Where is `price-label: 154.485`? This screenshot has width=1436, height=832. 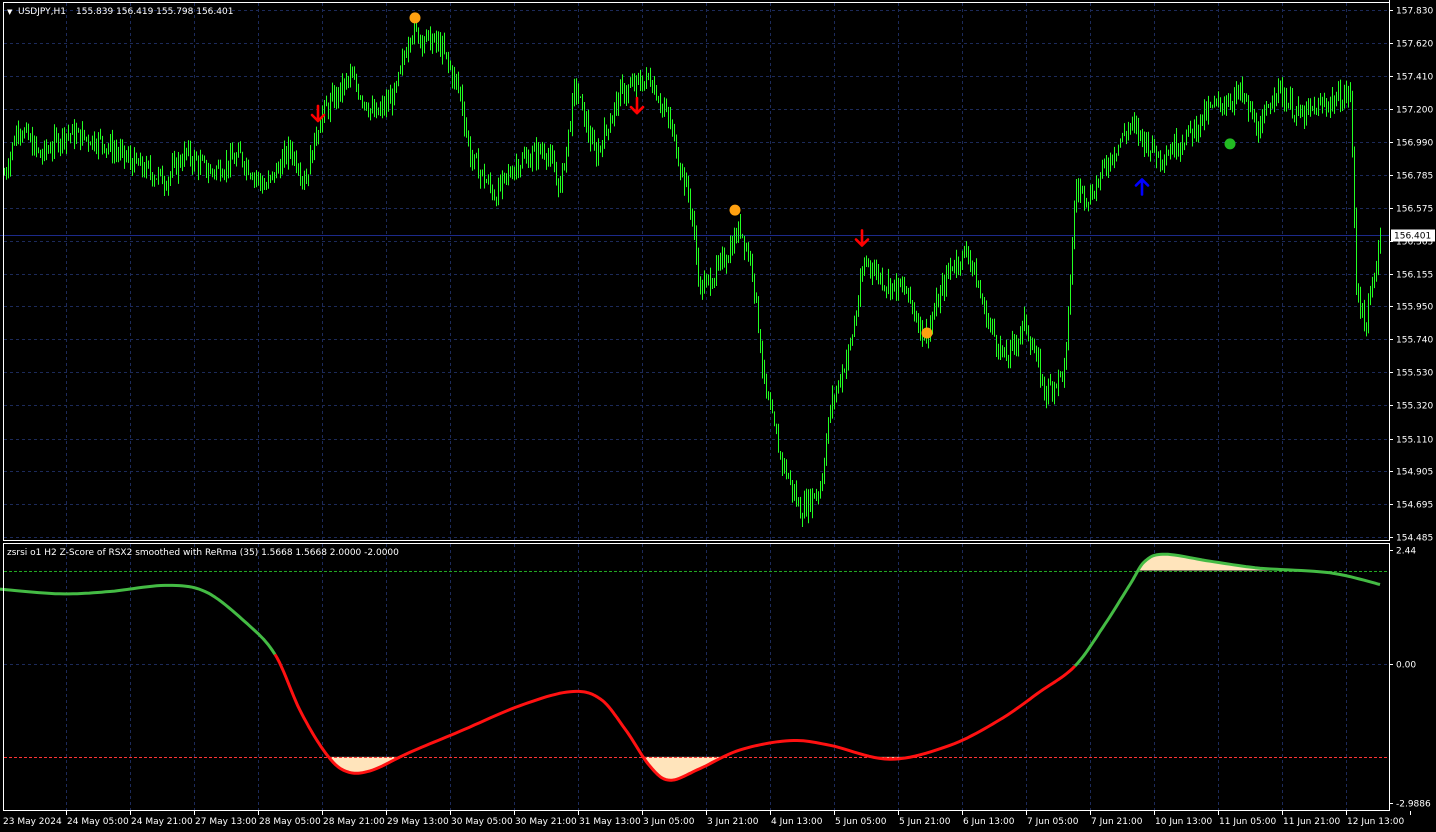
price-label: 154.485 is located at coordinates (1414, 538).